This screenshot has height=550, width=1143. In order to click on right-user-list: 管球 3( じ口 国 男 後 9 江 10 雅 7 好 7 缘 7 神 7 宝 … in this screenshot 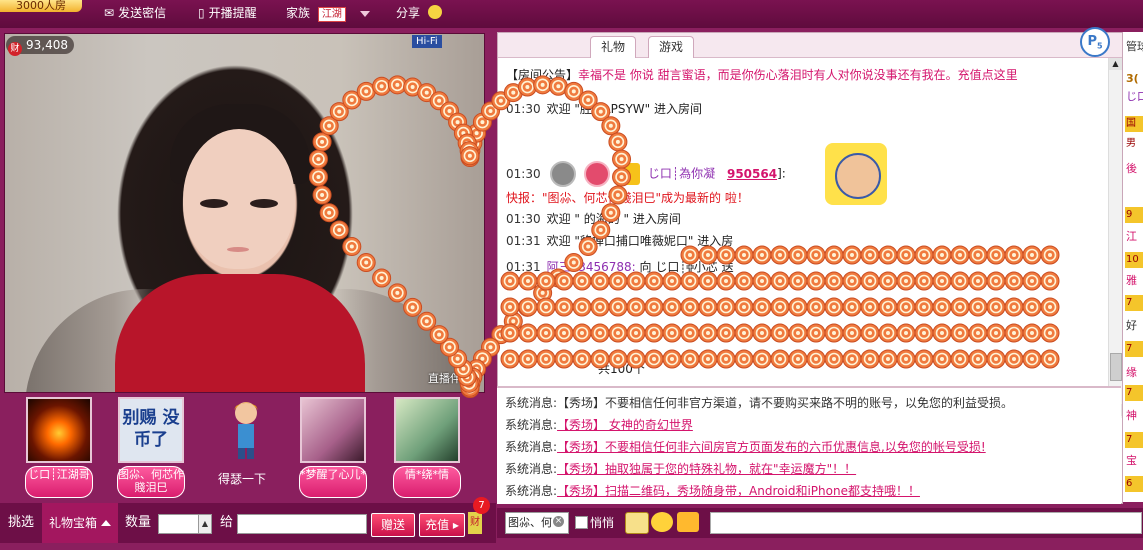, I will do `click(1132, 267)`.